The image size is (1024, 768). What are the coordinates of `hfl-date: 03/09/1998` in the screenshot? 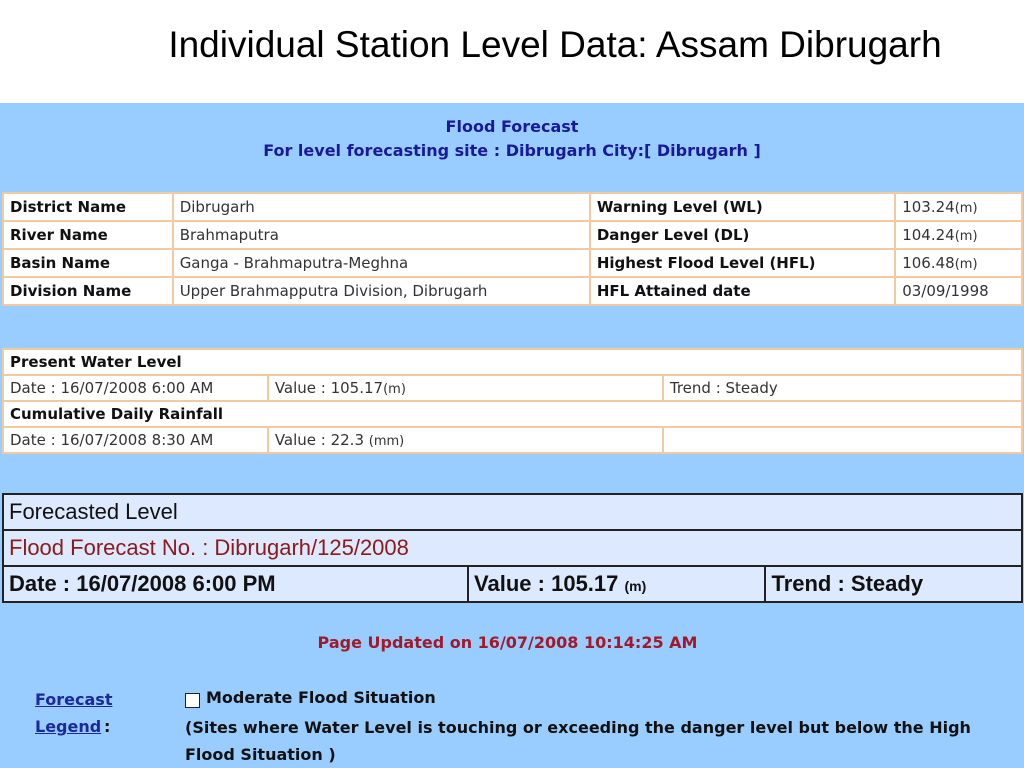 It's located at (945, 291).